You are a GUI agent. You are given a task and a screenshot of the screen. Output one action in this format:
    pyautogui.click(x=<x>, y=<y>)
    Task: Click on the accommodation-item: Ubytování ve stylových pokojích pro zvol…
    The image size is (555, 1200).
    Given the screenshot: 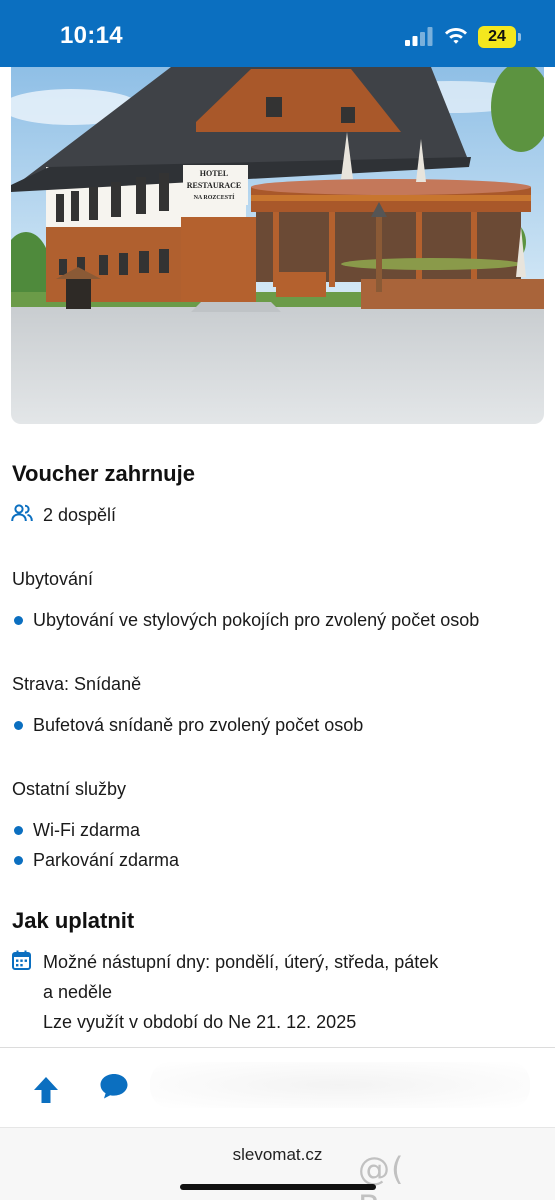 What is the action you would take?
    pyautogui.click(x=256, y=620)
    